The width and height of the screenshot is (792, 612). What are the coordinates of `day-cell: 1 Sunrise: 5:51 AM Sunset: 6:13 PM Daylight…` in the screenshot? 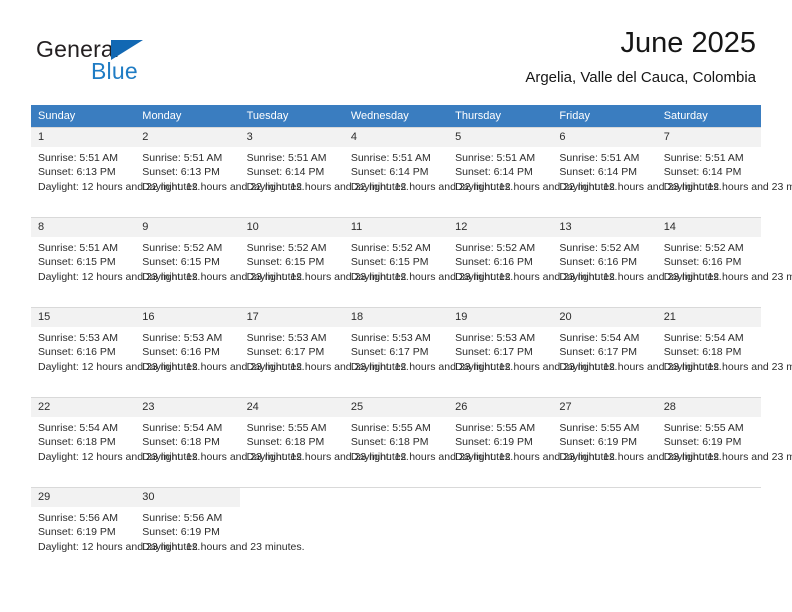 It's located at (115, 172).